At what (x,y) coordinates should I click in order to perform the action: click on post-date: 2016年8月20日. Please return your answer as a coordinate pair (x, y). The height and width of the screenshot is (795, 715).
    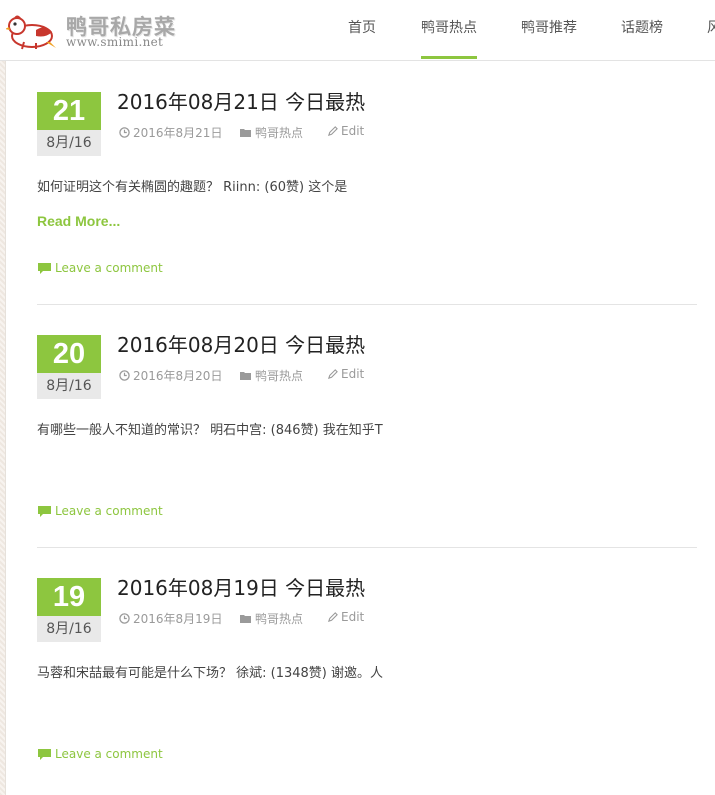
    Looking at the image, I should click on (178, 376).